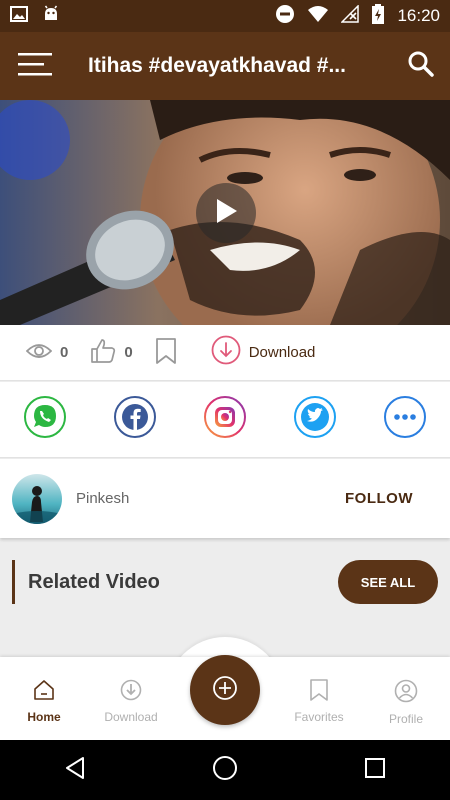  I want to click on see-all-button: SEE ALL, so click(388, 582).